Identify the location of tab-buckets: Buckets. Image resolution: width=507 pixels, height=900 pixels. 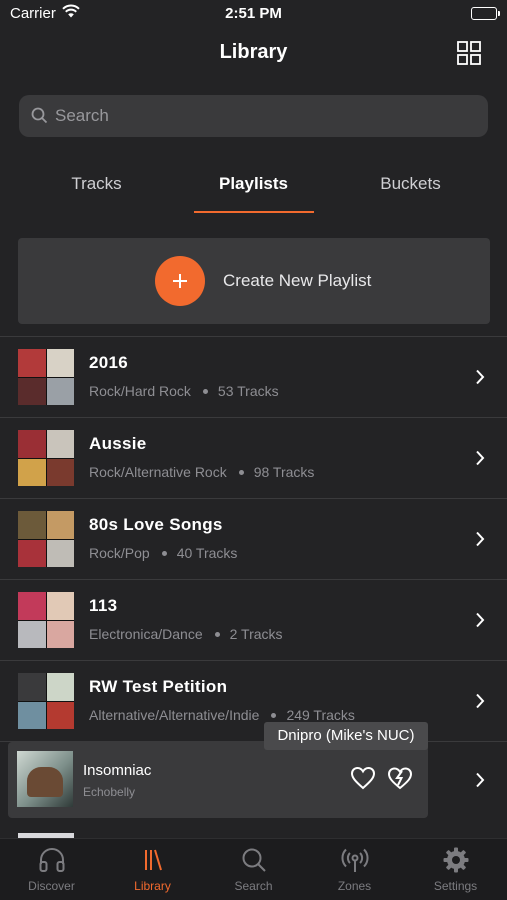
(410, 184).